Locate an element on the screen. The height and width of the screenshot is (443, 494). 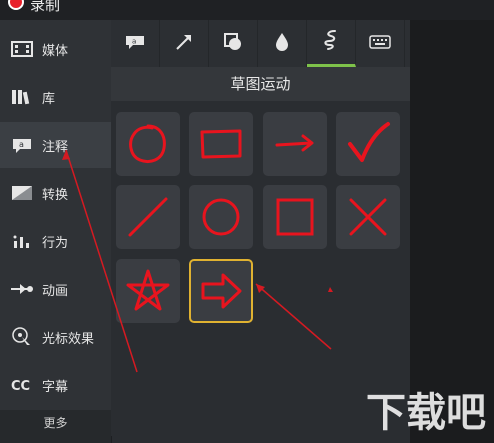
sketch-tile-star is located at coordinates (148, 291).